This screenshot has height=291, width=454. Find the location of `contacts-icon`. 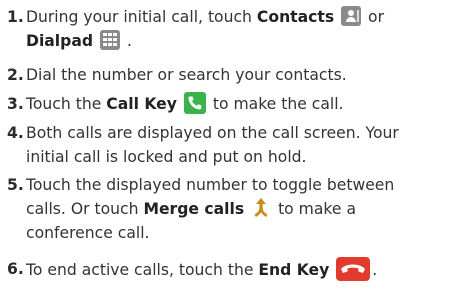

contacts-icon is located at coordinates (351, 16).